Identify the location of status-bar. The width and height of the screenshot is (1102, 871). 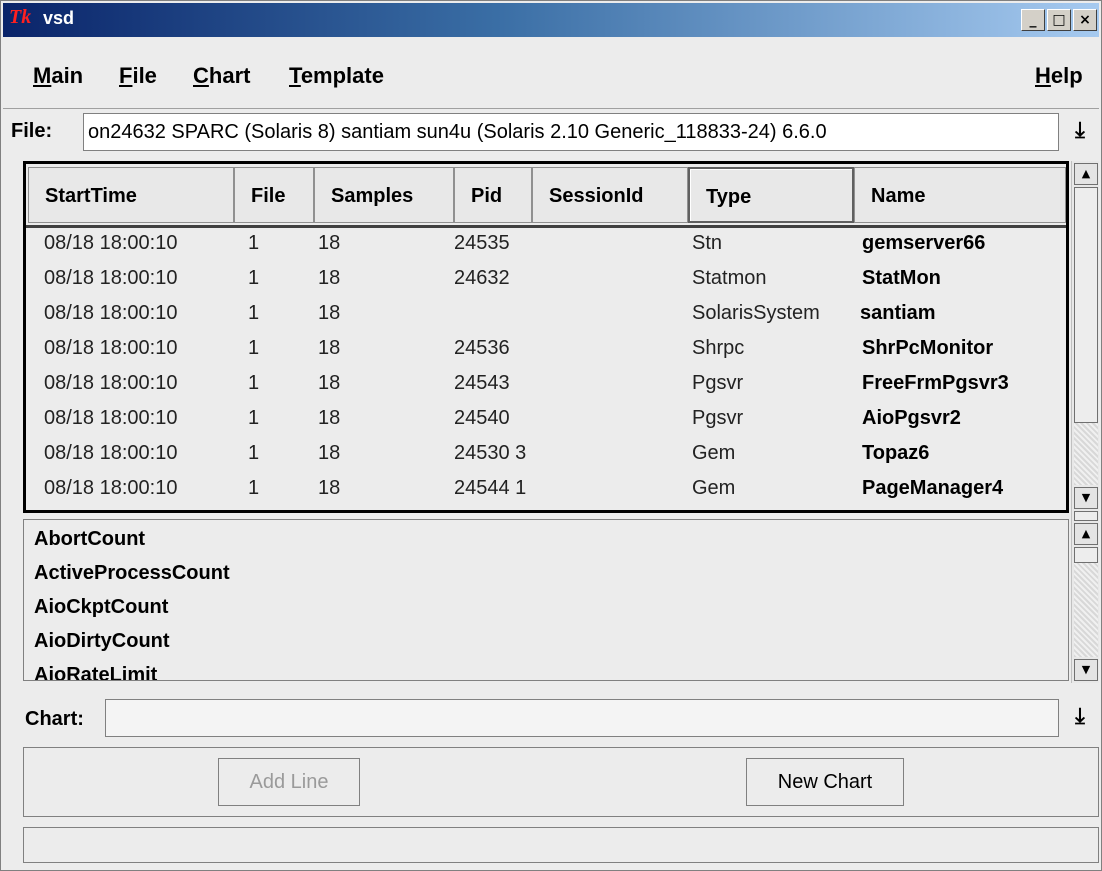
(561, 845).